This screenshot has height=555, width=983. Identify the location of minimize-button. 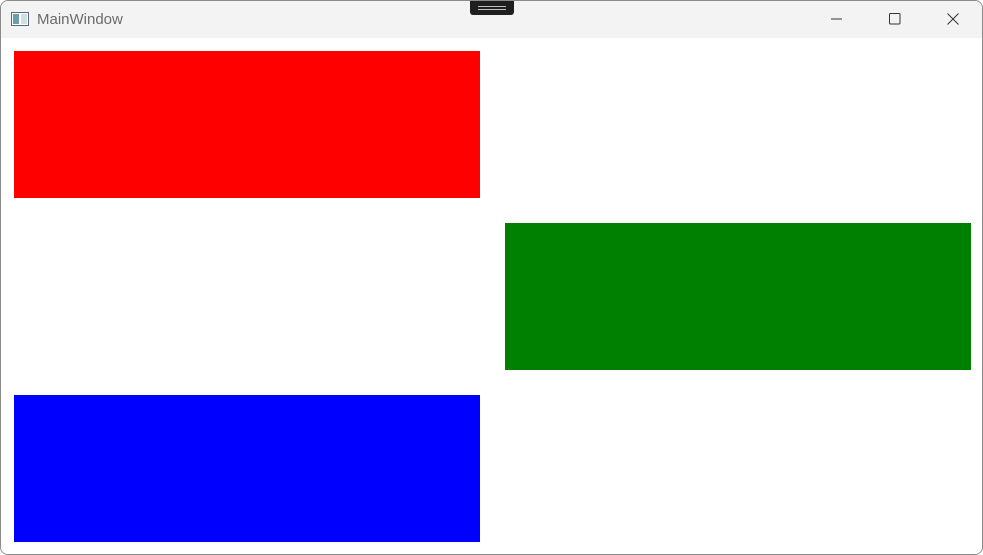
(837, 19).